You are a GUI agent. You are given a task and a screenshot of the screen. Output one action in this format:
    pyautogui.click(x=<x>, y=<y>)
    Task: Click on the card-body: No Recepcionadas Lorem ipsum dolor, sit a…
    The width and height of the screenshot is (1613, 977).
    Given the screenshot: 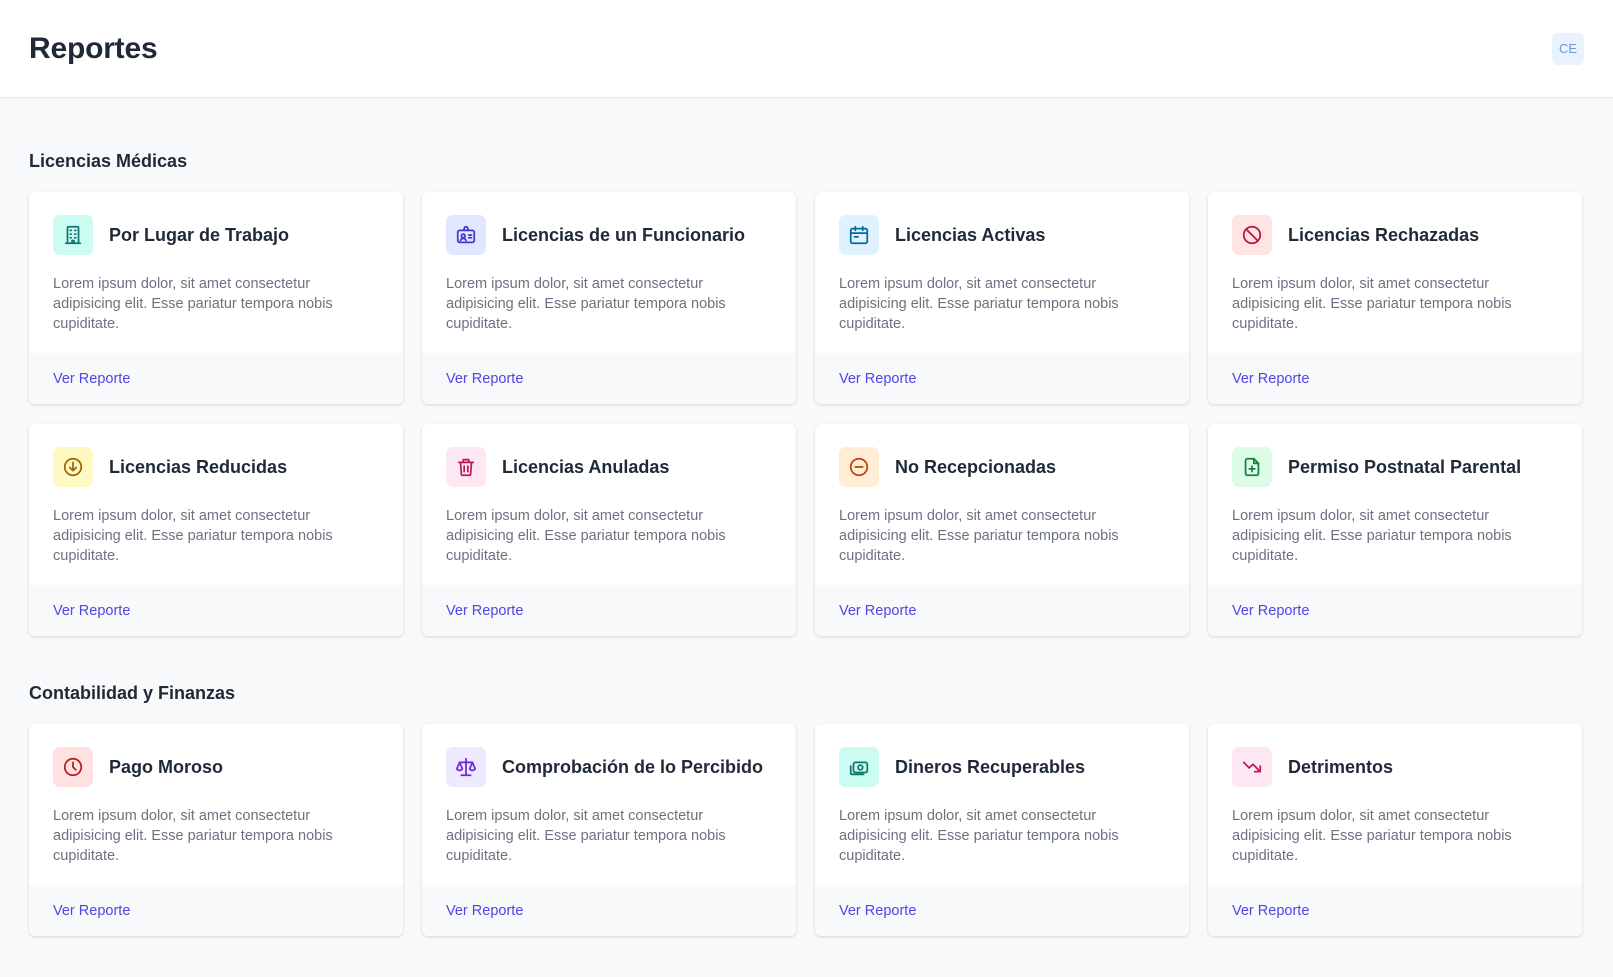 What is the action you would take?
    pyautogui.click(x=1002, y=504)
    